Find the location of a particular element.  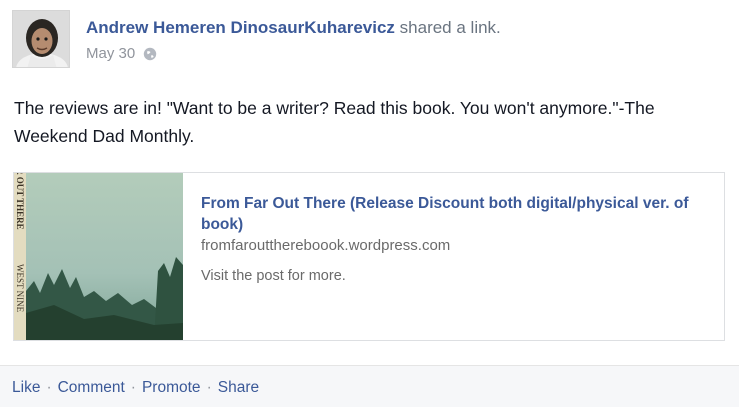

profile-photo is located at coordinates (41, 39).